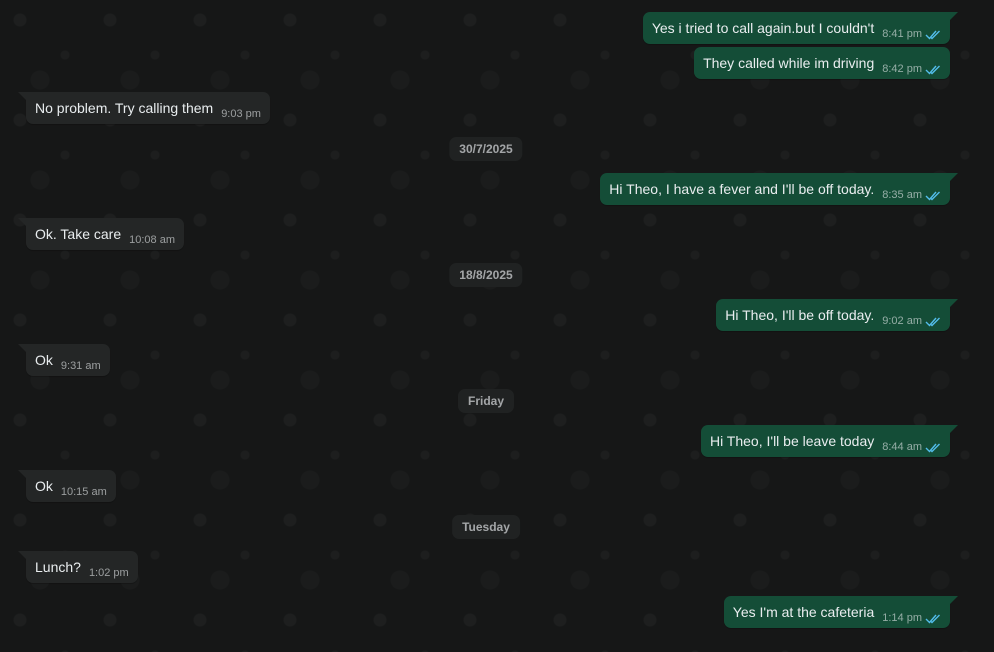 The image size is (994, 652). Describe the element at coordinates (124, 108) in the screenshot. I see `message-text: No problem. Try calling them` at that location.